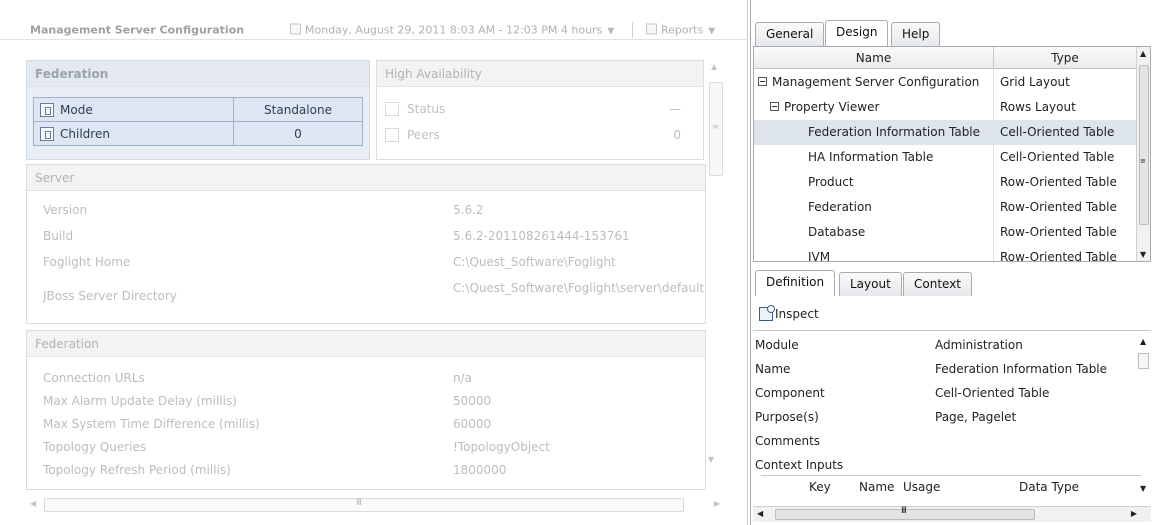 The height and width of the screenshot is (525, 1152). I want to click on ha-peers-value: 0, so click(677, 135).